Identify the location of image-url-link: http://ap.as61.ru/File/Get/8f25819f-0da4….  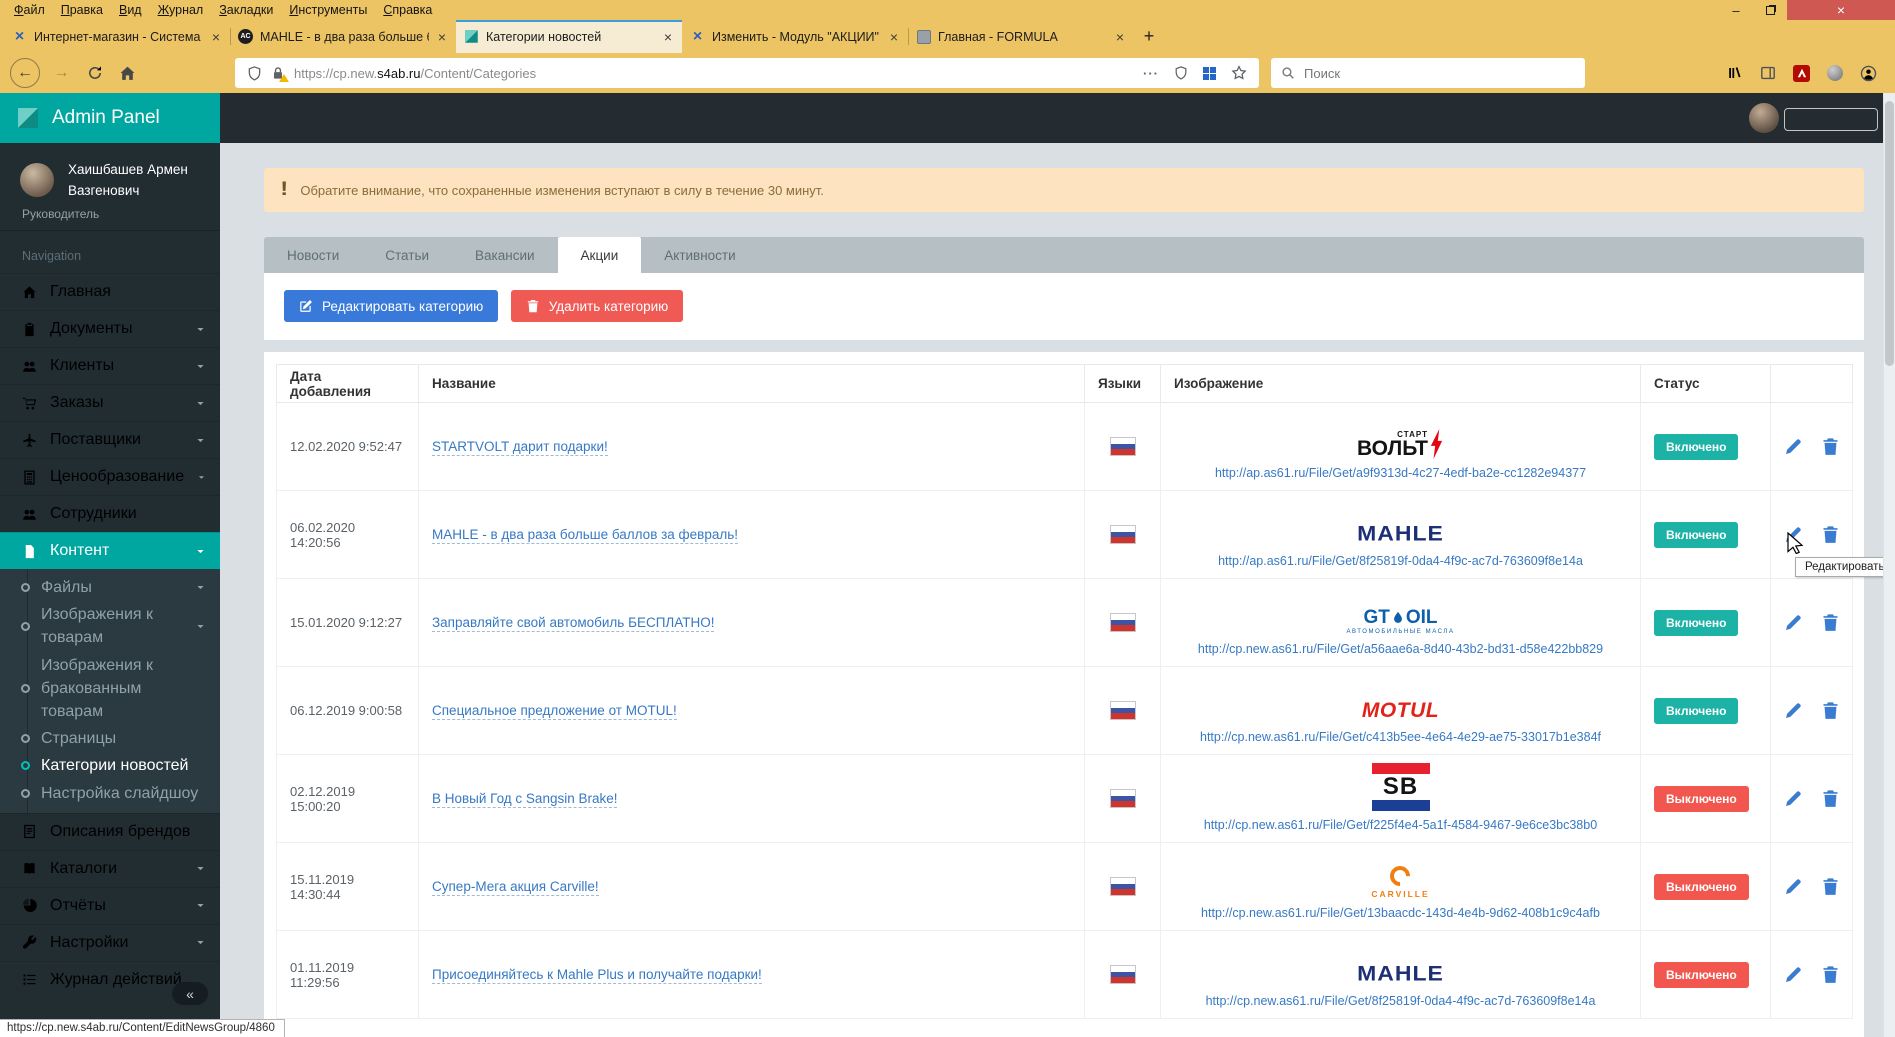
(1400, 561).